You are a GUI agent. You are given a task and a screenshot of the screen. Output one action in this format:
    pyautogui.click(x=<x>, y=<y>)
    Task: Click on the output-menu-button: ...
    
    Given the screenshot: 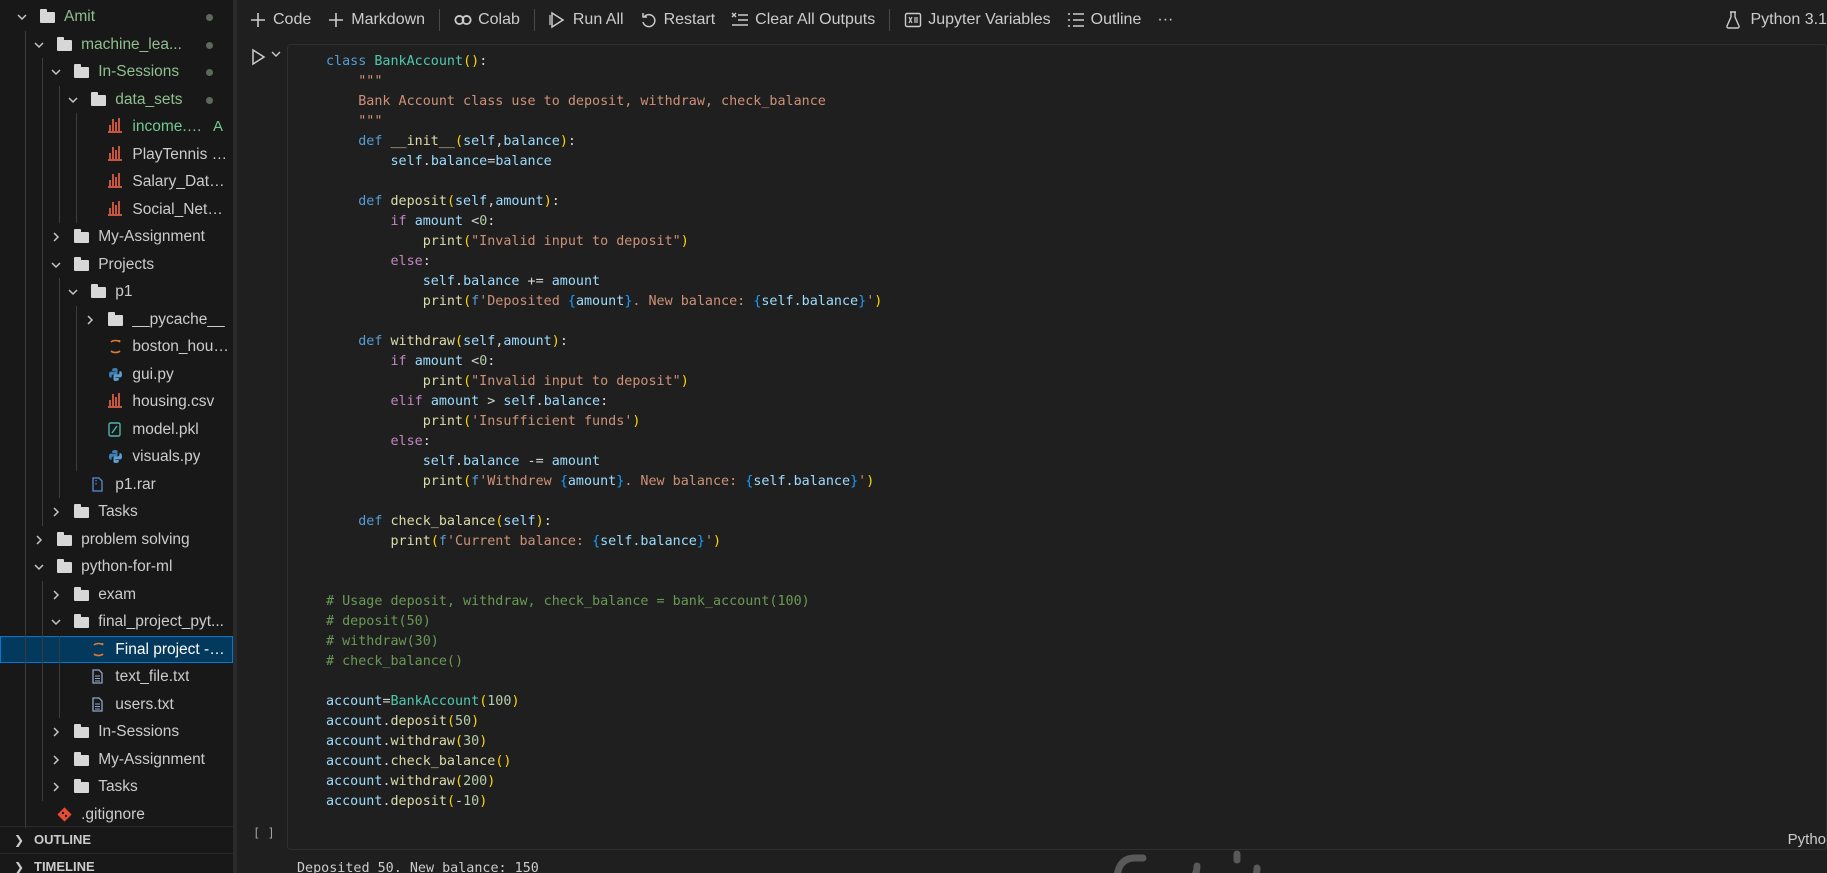 What is the action you would take?
    pyautogui.click(x=261, y=867)
    